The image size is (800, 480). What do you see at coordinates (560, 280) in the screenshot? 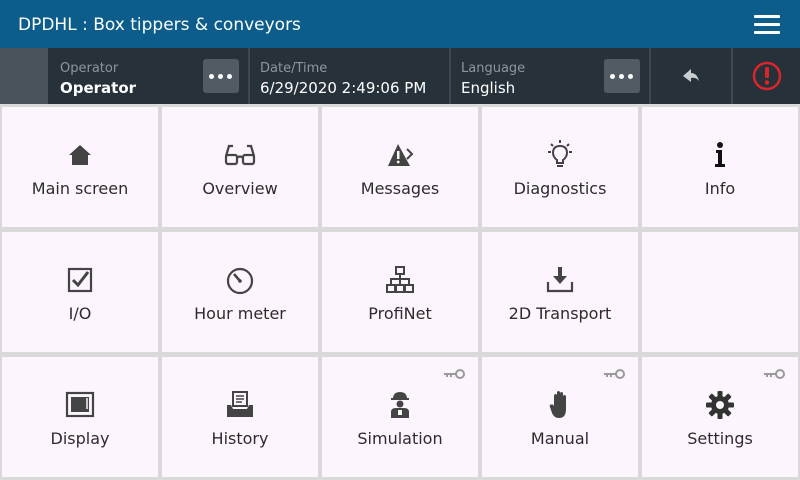
I see `download-tray-icon` at bounding box center [560, 280].